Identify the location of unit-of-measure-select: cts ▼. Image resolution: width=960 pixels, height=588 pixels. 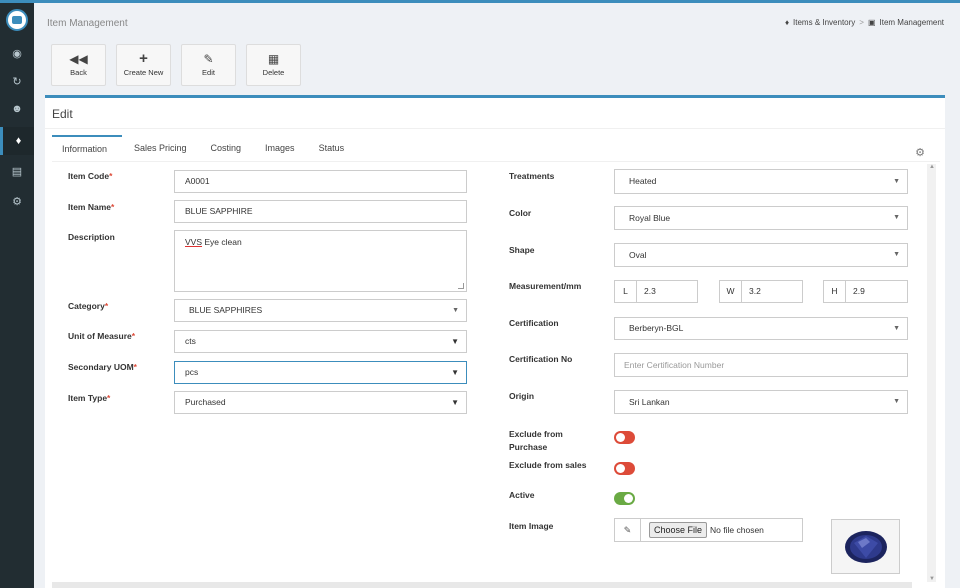
(320, 341).